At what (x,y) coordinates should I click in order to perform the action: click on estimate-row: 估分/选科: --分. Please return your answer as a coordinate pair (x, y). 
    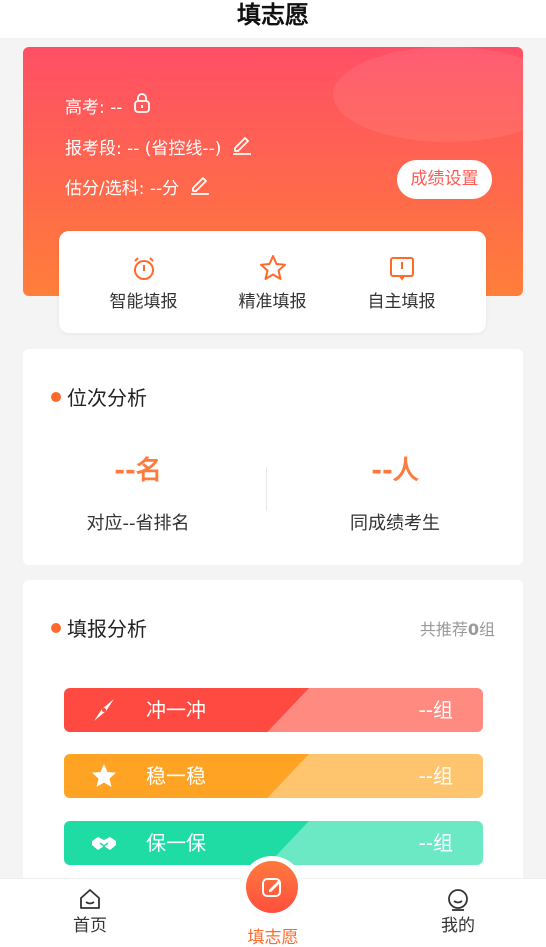
    Looking at the image, I should click on (138, 186).